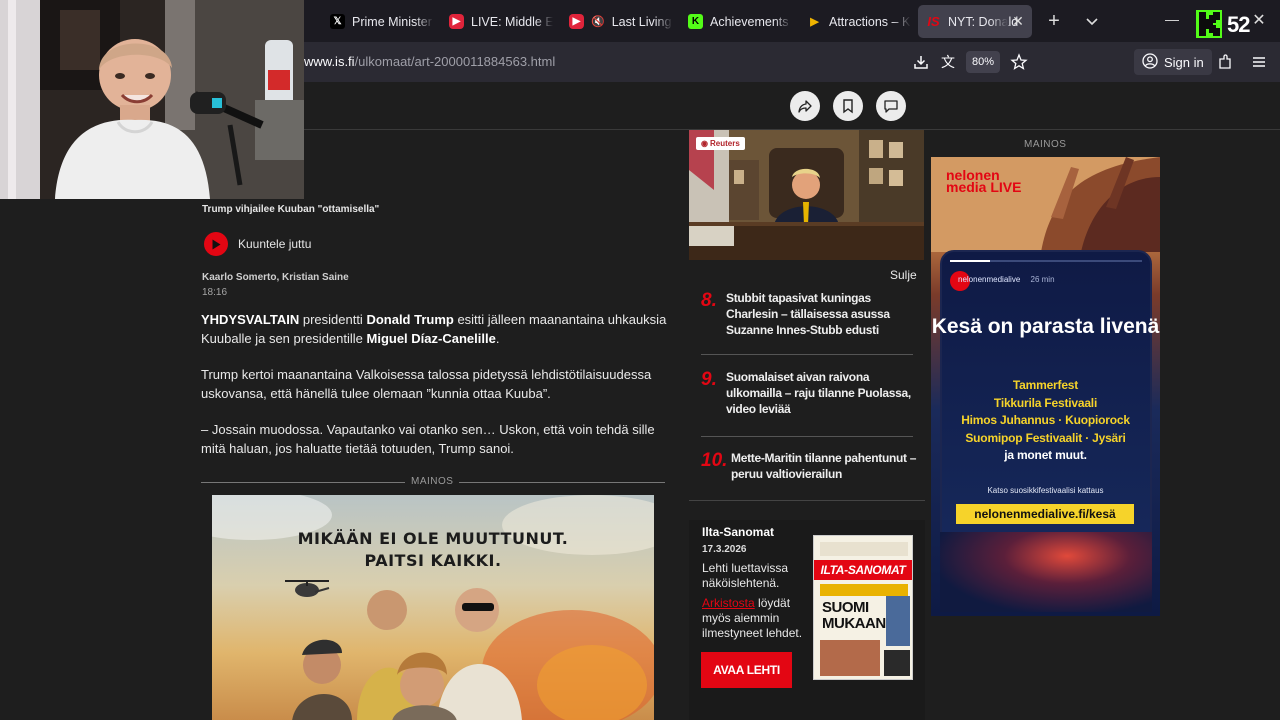 The width and height of the screenshot is (1280, 720). Describe the element at coordinates (497, 21) in the screenshot. I see `tab-live-middle-east: ▶ LIVE: Middle Ea` at that location.